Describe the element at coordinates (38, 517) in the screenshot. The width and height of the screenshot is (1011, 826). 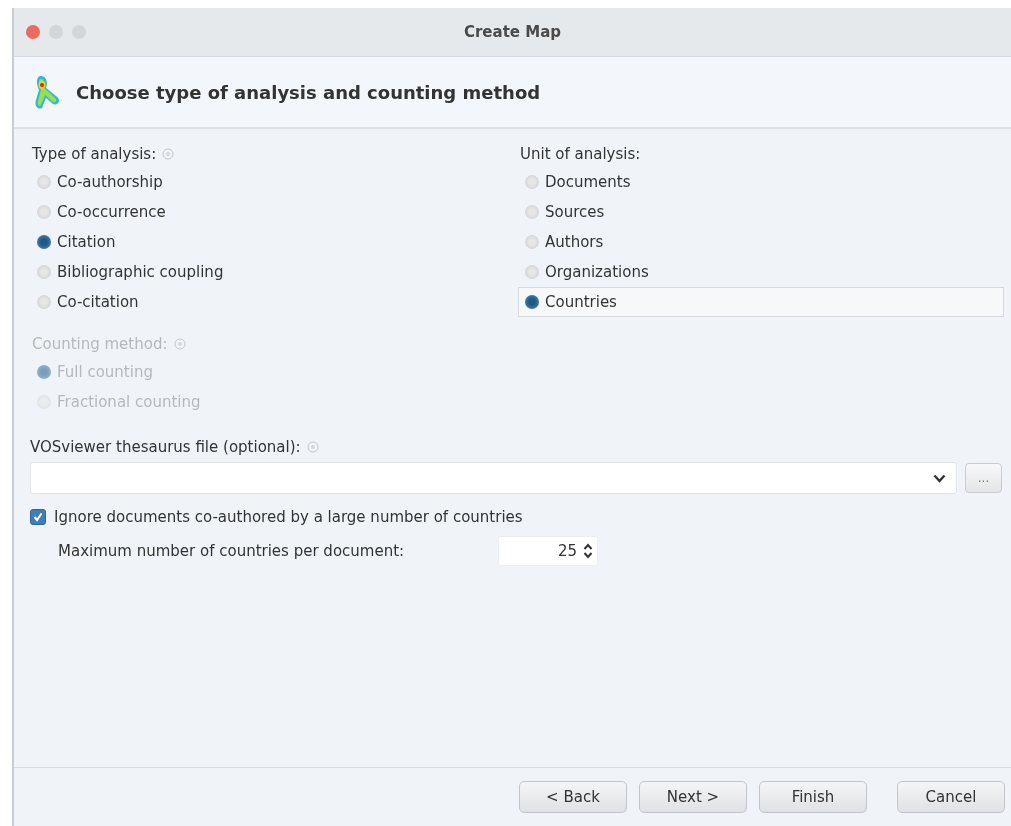
I see `checkbox` at that location.